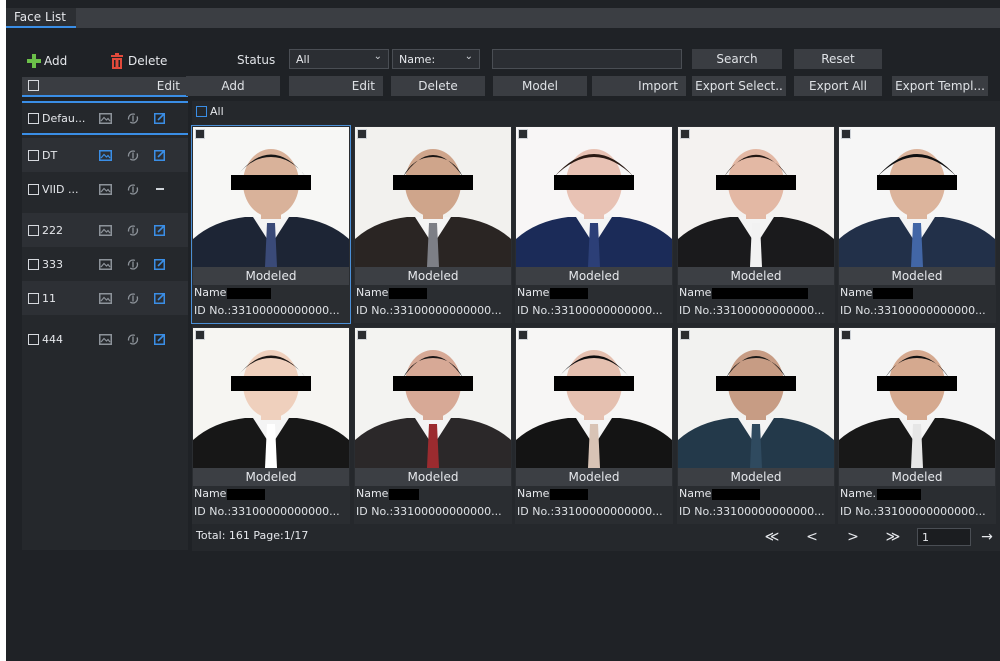 Image resolution: width=1000 pixels, height=661 pixels. Describe the element at coordinates (436, 59) in the screenshot. I see `name-field-select: Name: ⌄` at that location.